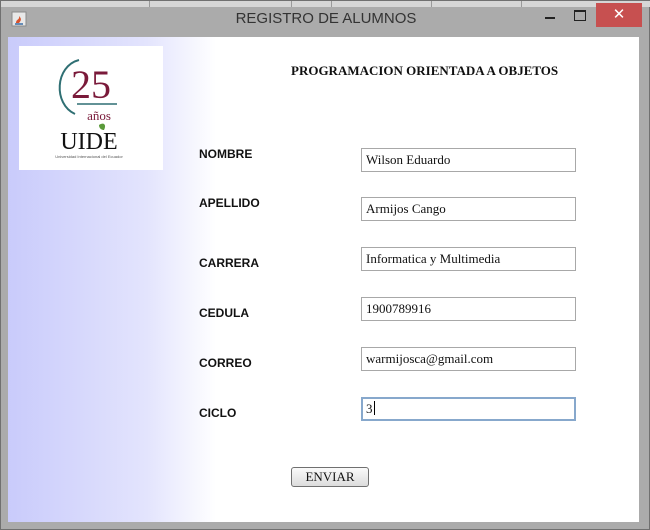 The image size is (650, 530). What do you see at coordinates (468, 359) in the screenshot?
I see `correo-field: warmijosca@gmail.com` at bounding box center [468, 359].